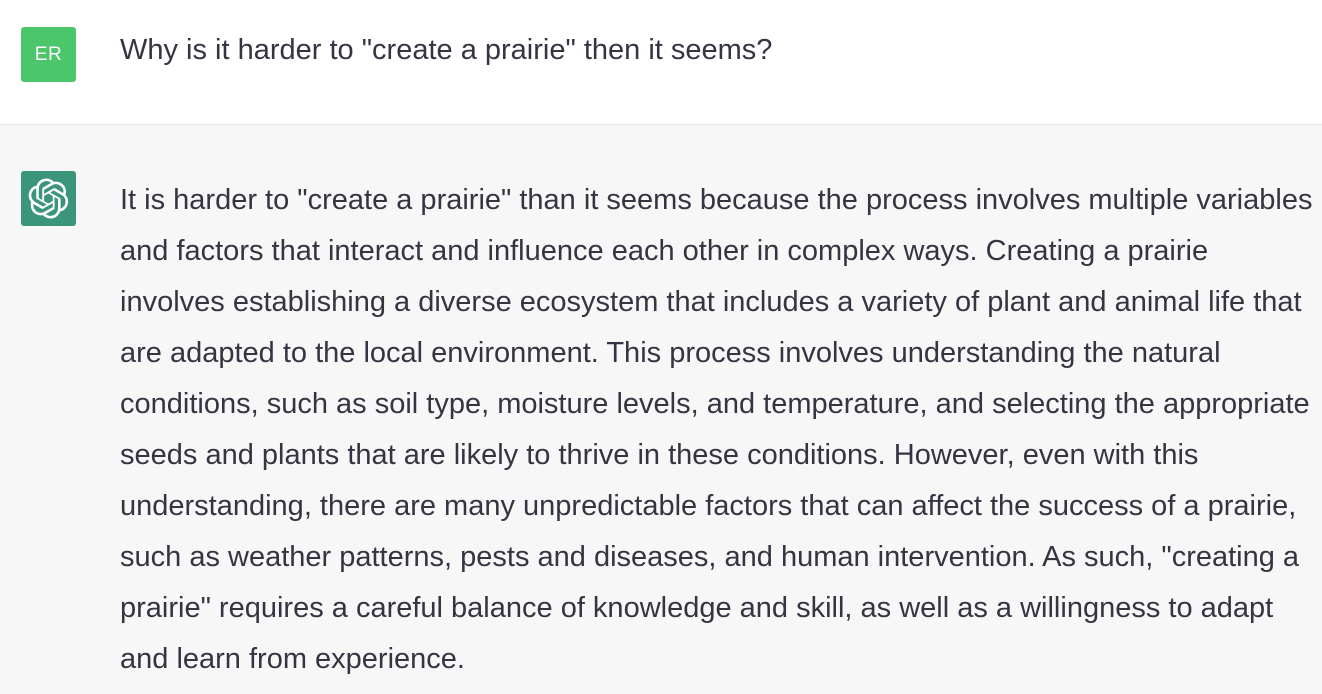  I want to click on openai-logo-icon, so click(48, 198).